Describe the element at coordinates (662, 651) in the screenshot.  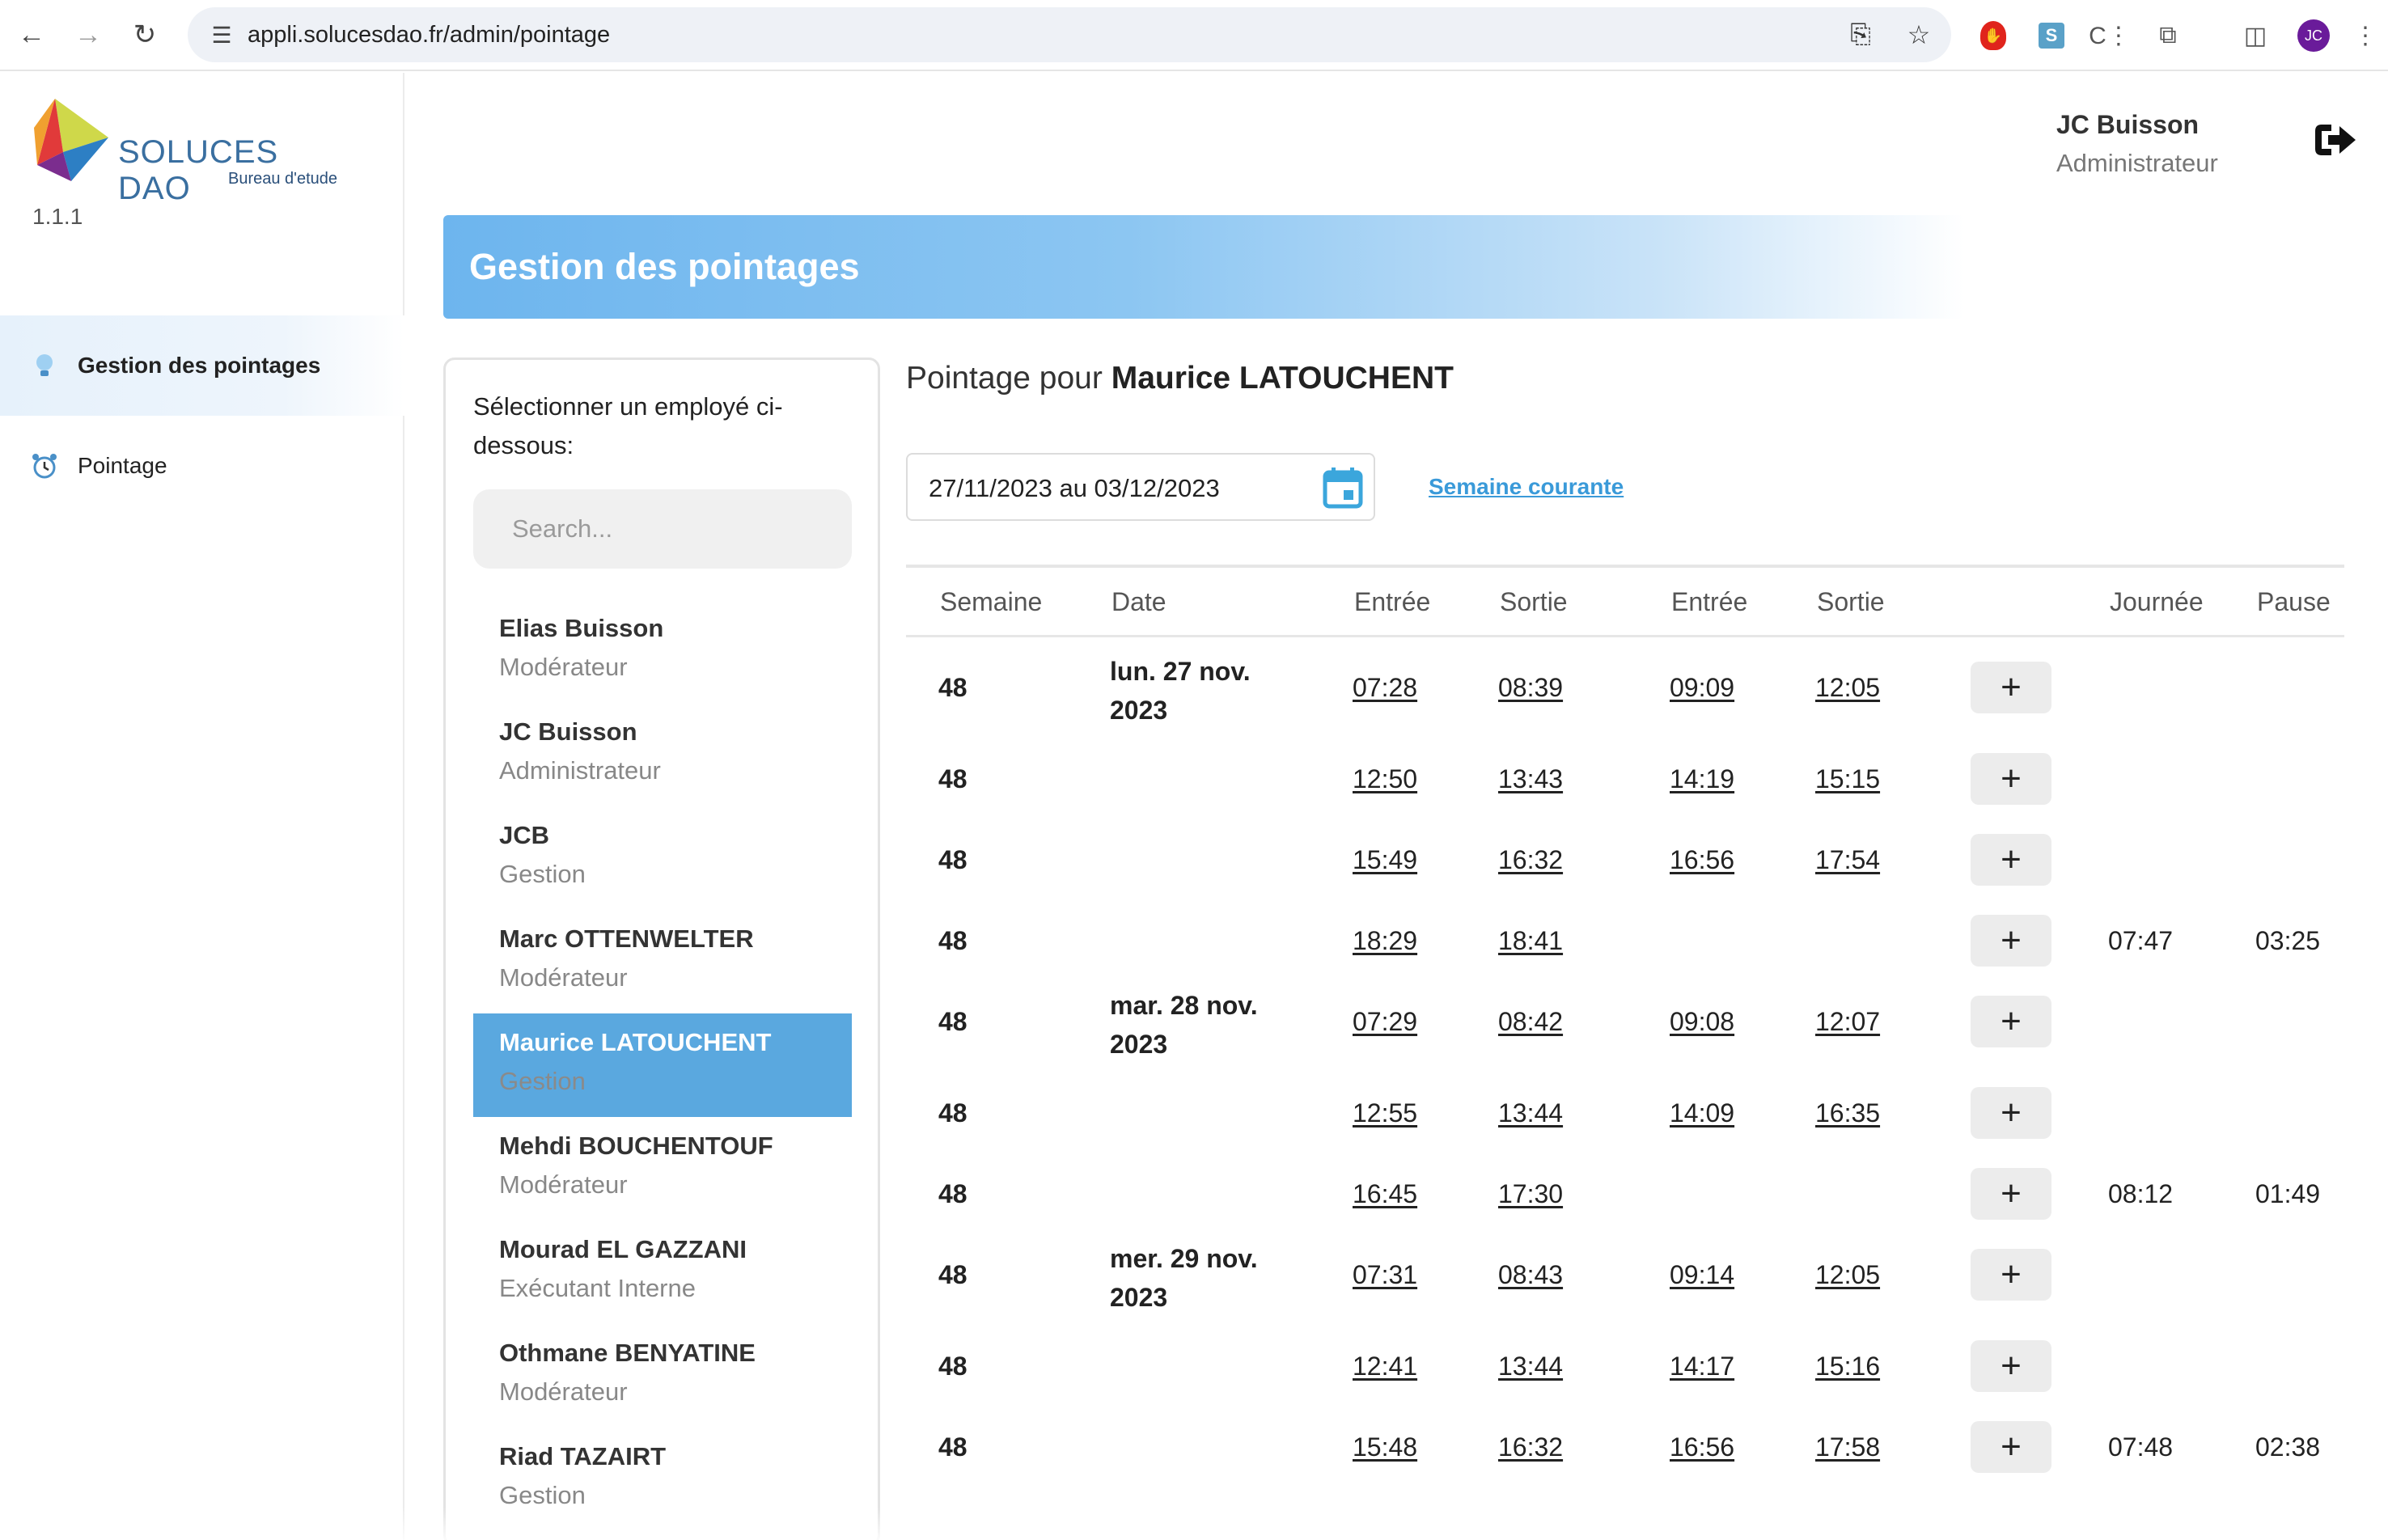
I see `employee-item: Elias Buisson Modérateur` at that location.